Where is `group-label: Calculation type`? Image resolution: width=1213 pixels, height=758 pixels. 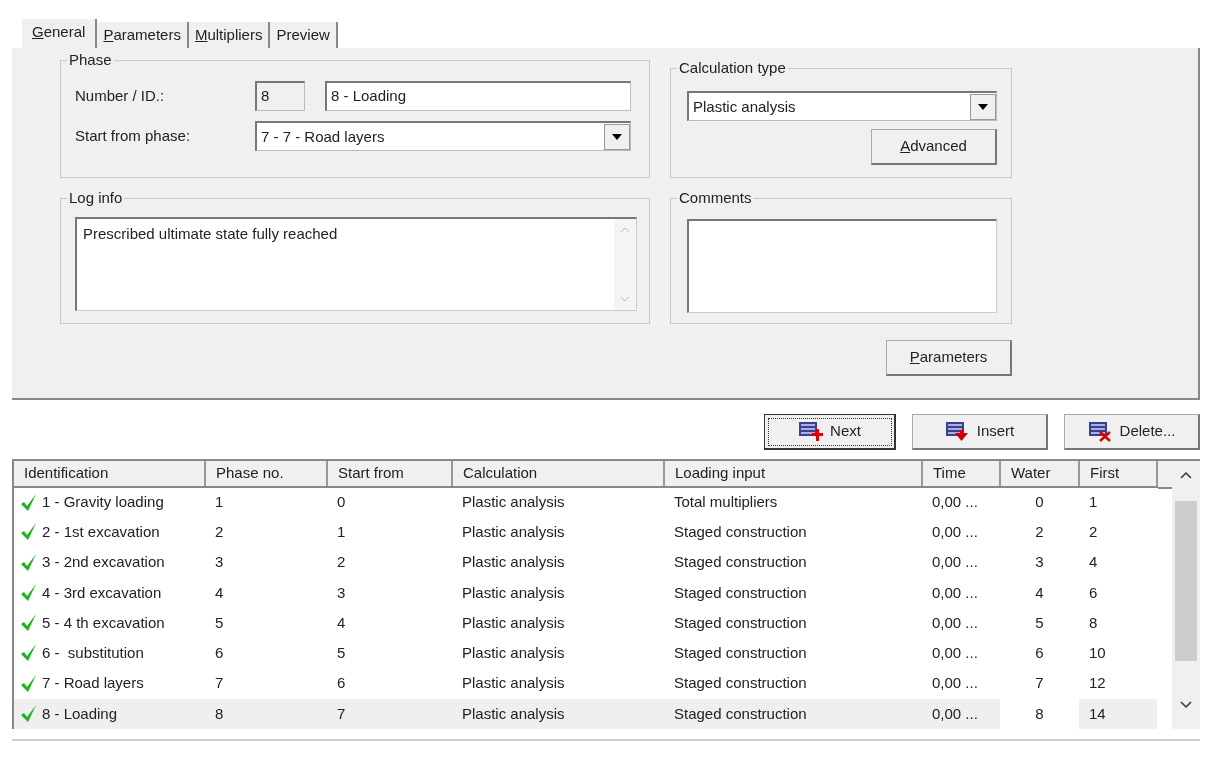 group-label: Calculation type is located at coordinates (732, 68).